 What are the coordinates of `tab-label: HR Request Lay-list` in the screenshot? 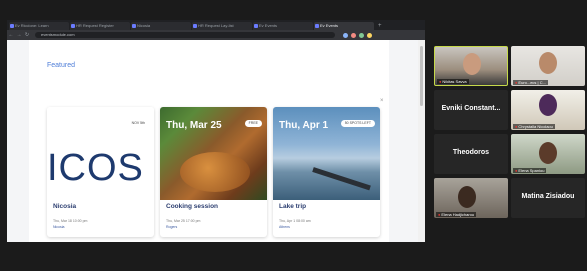 It's located at (216, 25).